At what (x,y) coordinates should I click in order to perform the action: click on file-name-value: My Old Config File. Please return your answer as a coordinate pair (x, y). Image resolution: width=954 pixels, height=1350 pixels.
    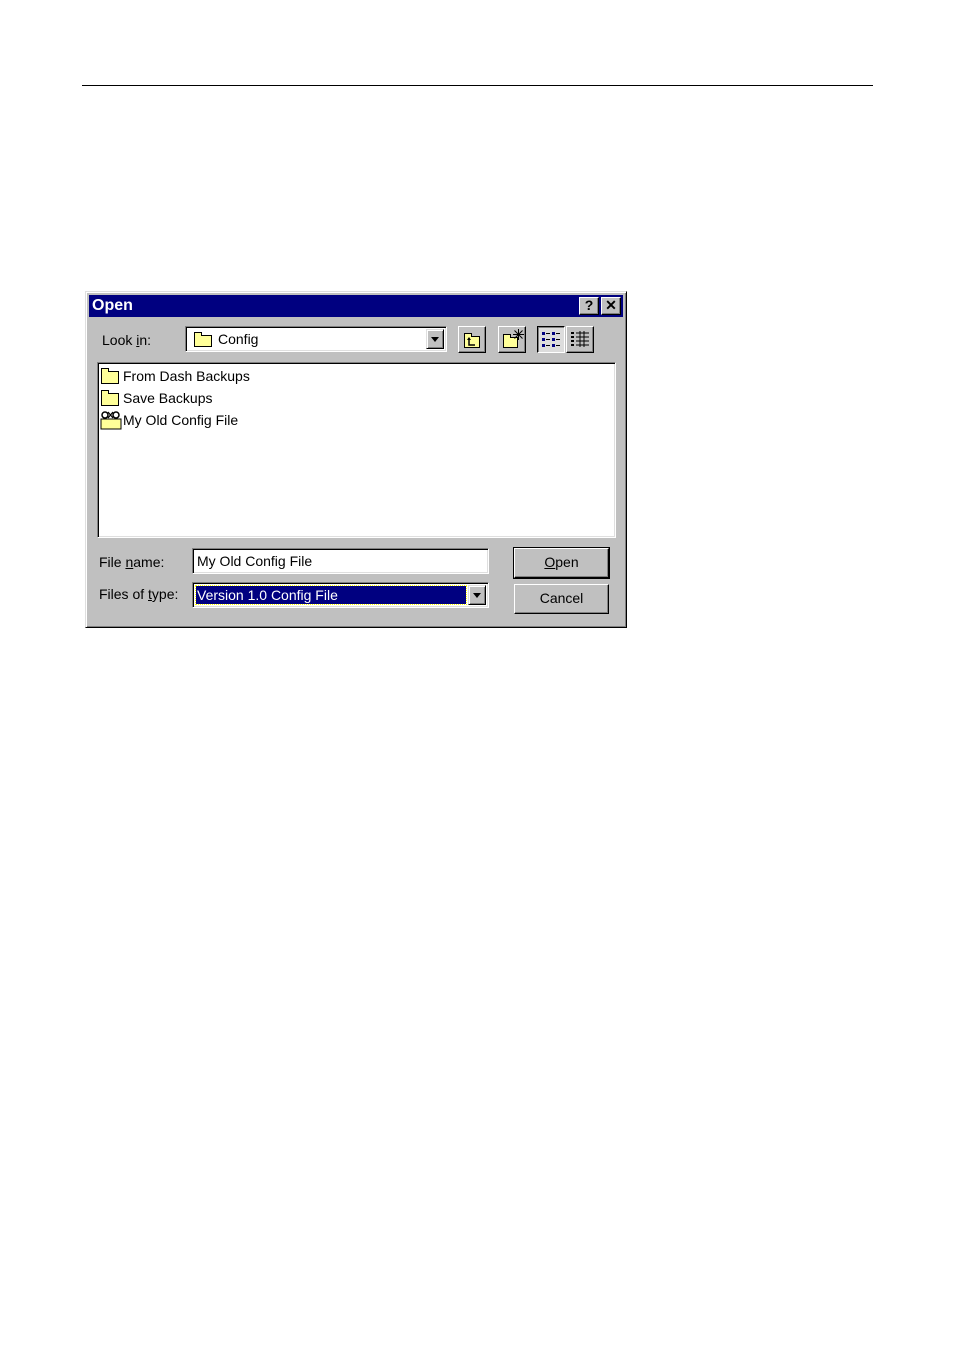
    Looking at the image, I should click on (255, 561).